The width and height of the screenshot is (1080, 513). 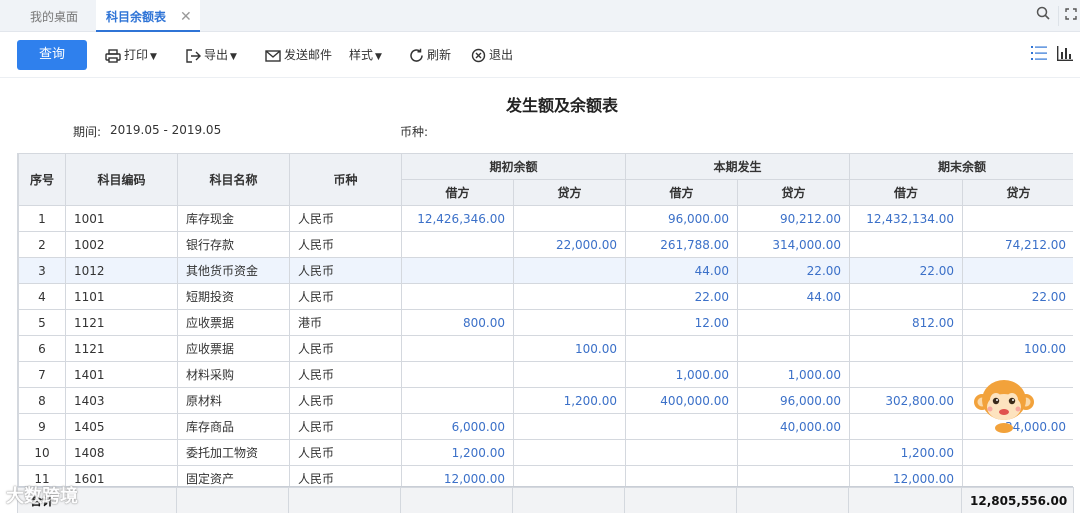 I want to click on row-seq: 4, so click(x=42, y=296).